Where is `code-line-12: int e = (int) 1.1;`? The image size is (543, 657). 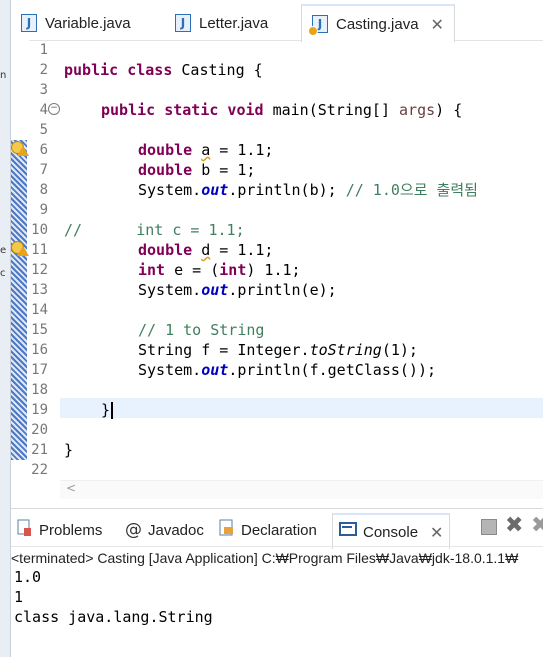 code-line-12: int e = (int) 1.1; is located at coordinates (219, 270).